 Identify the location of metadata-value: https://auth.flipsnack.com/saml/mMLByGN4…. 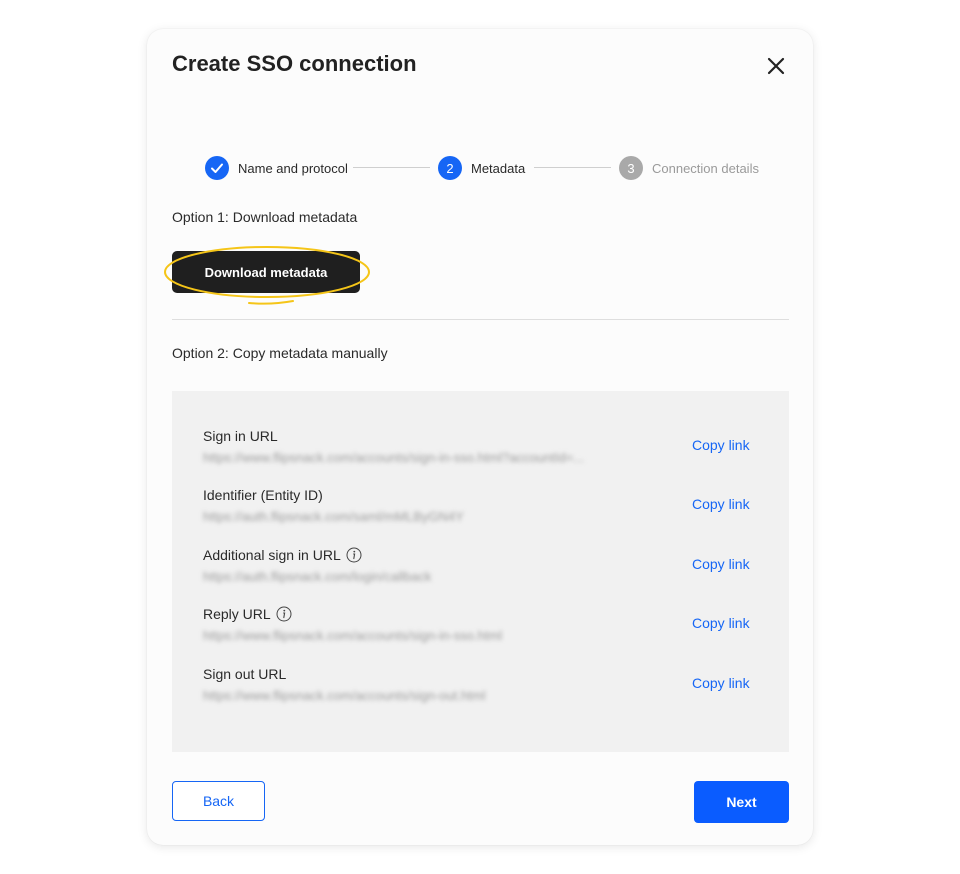
(333, 516).